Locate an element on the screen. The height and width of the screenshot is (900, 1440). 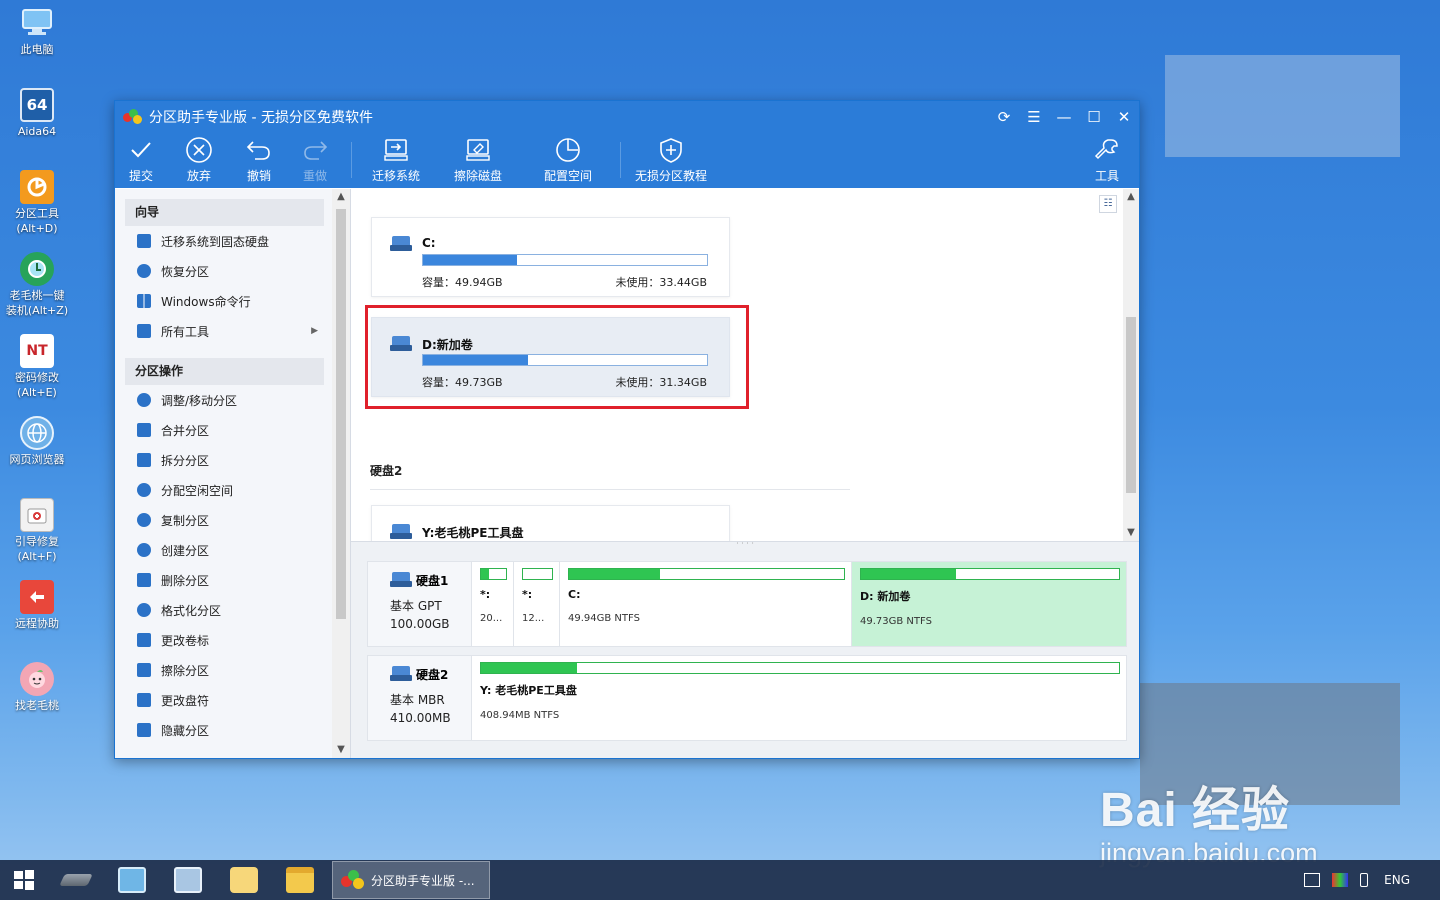
format-partition-icon is located at coordinates (144, 610).